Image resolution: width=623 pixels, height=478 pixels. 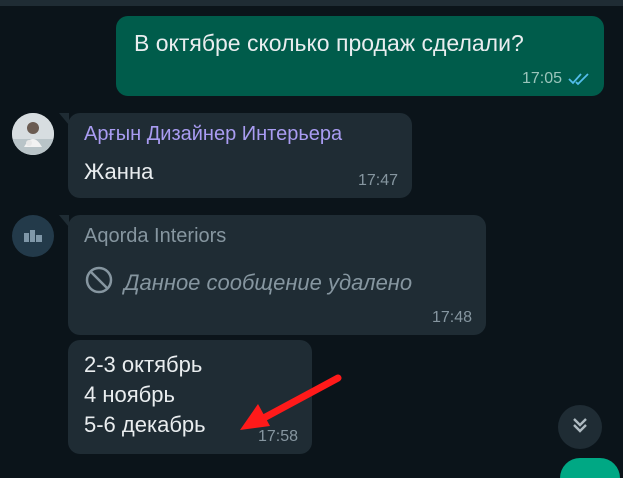 I want to click on user-photo-avatar, so click(x=33, y=134).